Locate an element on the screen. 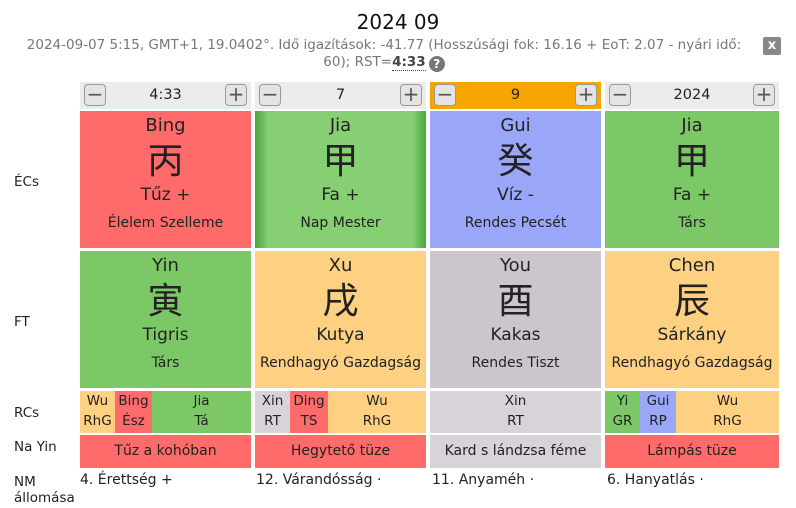 This screenshot has height=508, width=796. hidden-stem-name: Ding is located at coordinates (309, 401).